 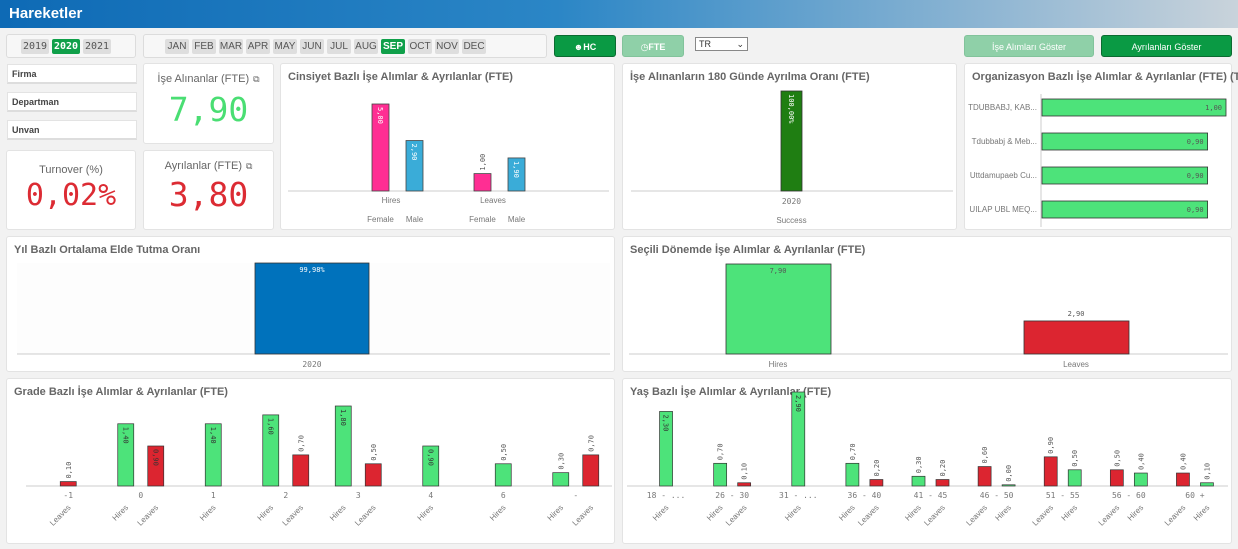 I want to click on app-title: Hareketler, so click(x=46, y=13).